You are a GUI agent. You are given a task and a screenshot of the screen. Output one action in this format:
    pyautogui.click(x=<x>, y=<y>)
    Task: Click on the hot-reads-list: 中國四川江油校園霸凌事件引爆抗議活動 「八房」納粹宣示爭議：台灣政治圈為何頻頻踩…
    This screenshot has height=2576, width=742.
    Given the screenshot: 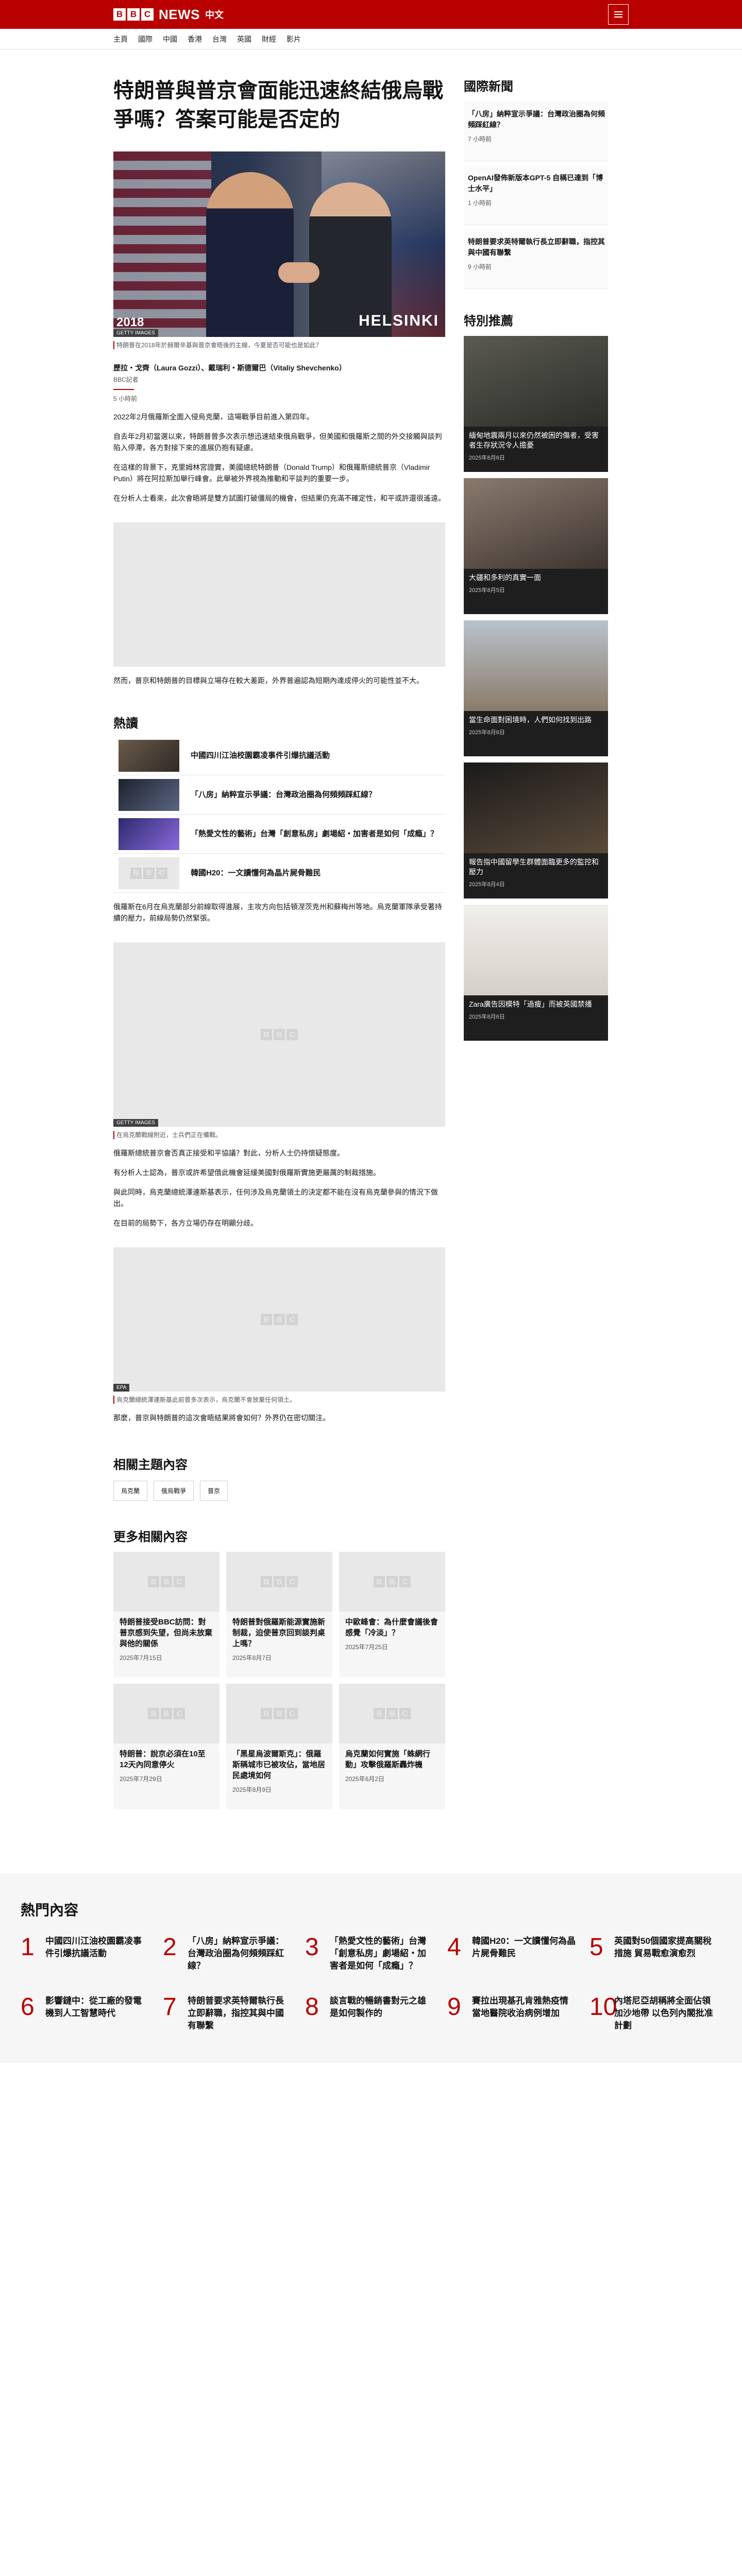 What is the action you would take?
    pyautogui.click(x=279, y=814)
    